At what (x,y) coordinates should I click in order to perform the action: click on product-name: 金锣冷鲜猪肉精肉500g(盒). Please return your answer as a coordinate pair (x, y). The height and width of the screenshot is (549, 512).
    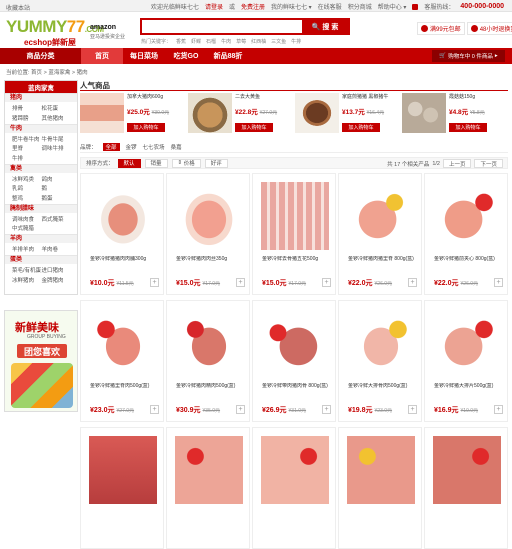
    Looking at the image, I should click on (211, 394).